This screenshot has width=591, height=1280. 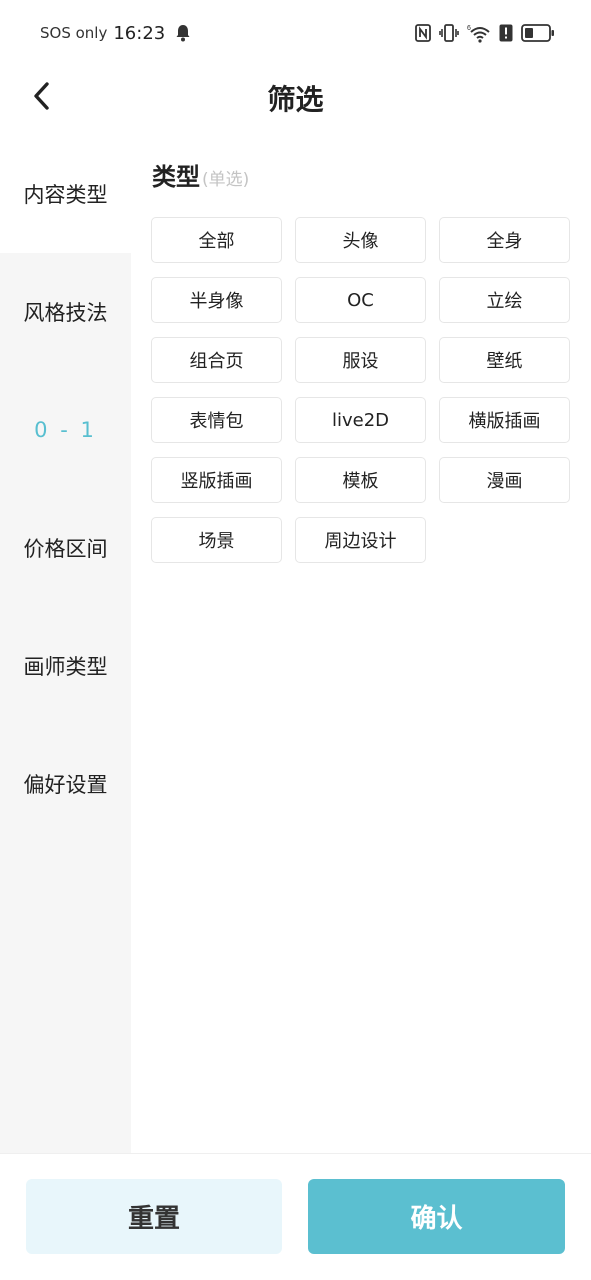 What do you see at coordinates (65, 430) in the screenshot?
I see `sidebar-item-range: 0 - 1` at bounding box center [65, 430].